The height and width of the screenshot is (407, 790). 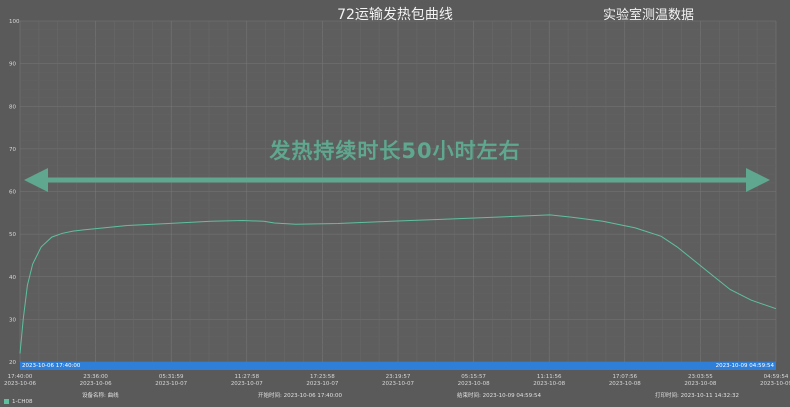 What do you see at coordinates (6, 401) in the screenshot?
I see `legend-swatch` at bounding box center [6, 401].